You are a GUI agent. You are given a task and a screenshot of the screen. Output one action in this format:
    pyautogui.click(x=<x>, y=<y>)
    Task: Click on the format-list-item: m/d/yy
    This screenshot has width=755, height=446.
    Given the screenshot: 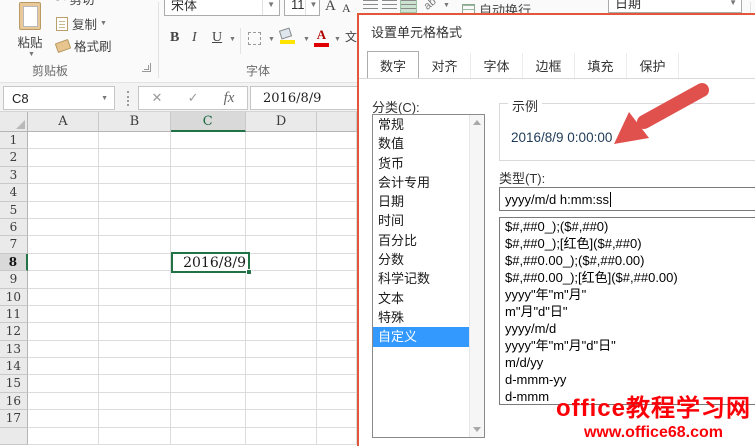 What is the action you would take?
    pyautogui.click(x=627, y=362)
    